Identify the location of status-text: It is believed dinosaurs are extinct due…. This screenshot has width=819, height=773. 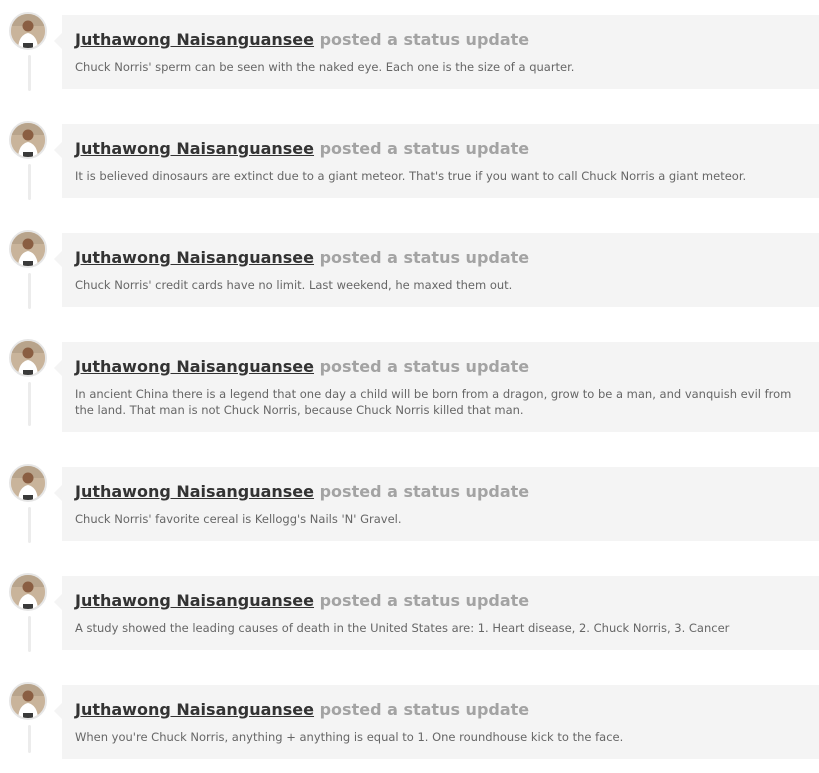
(411, 176).